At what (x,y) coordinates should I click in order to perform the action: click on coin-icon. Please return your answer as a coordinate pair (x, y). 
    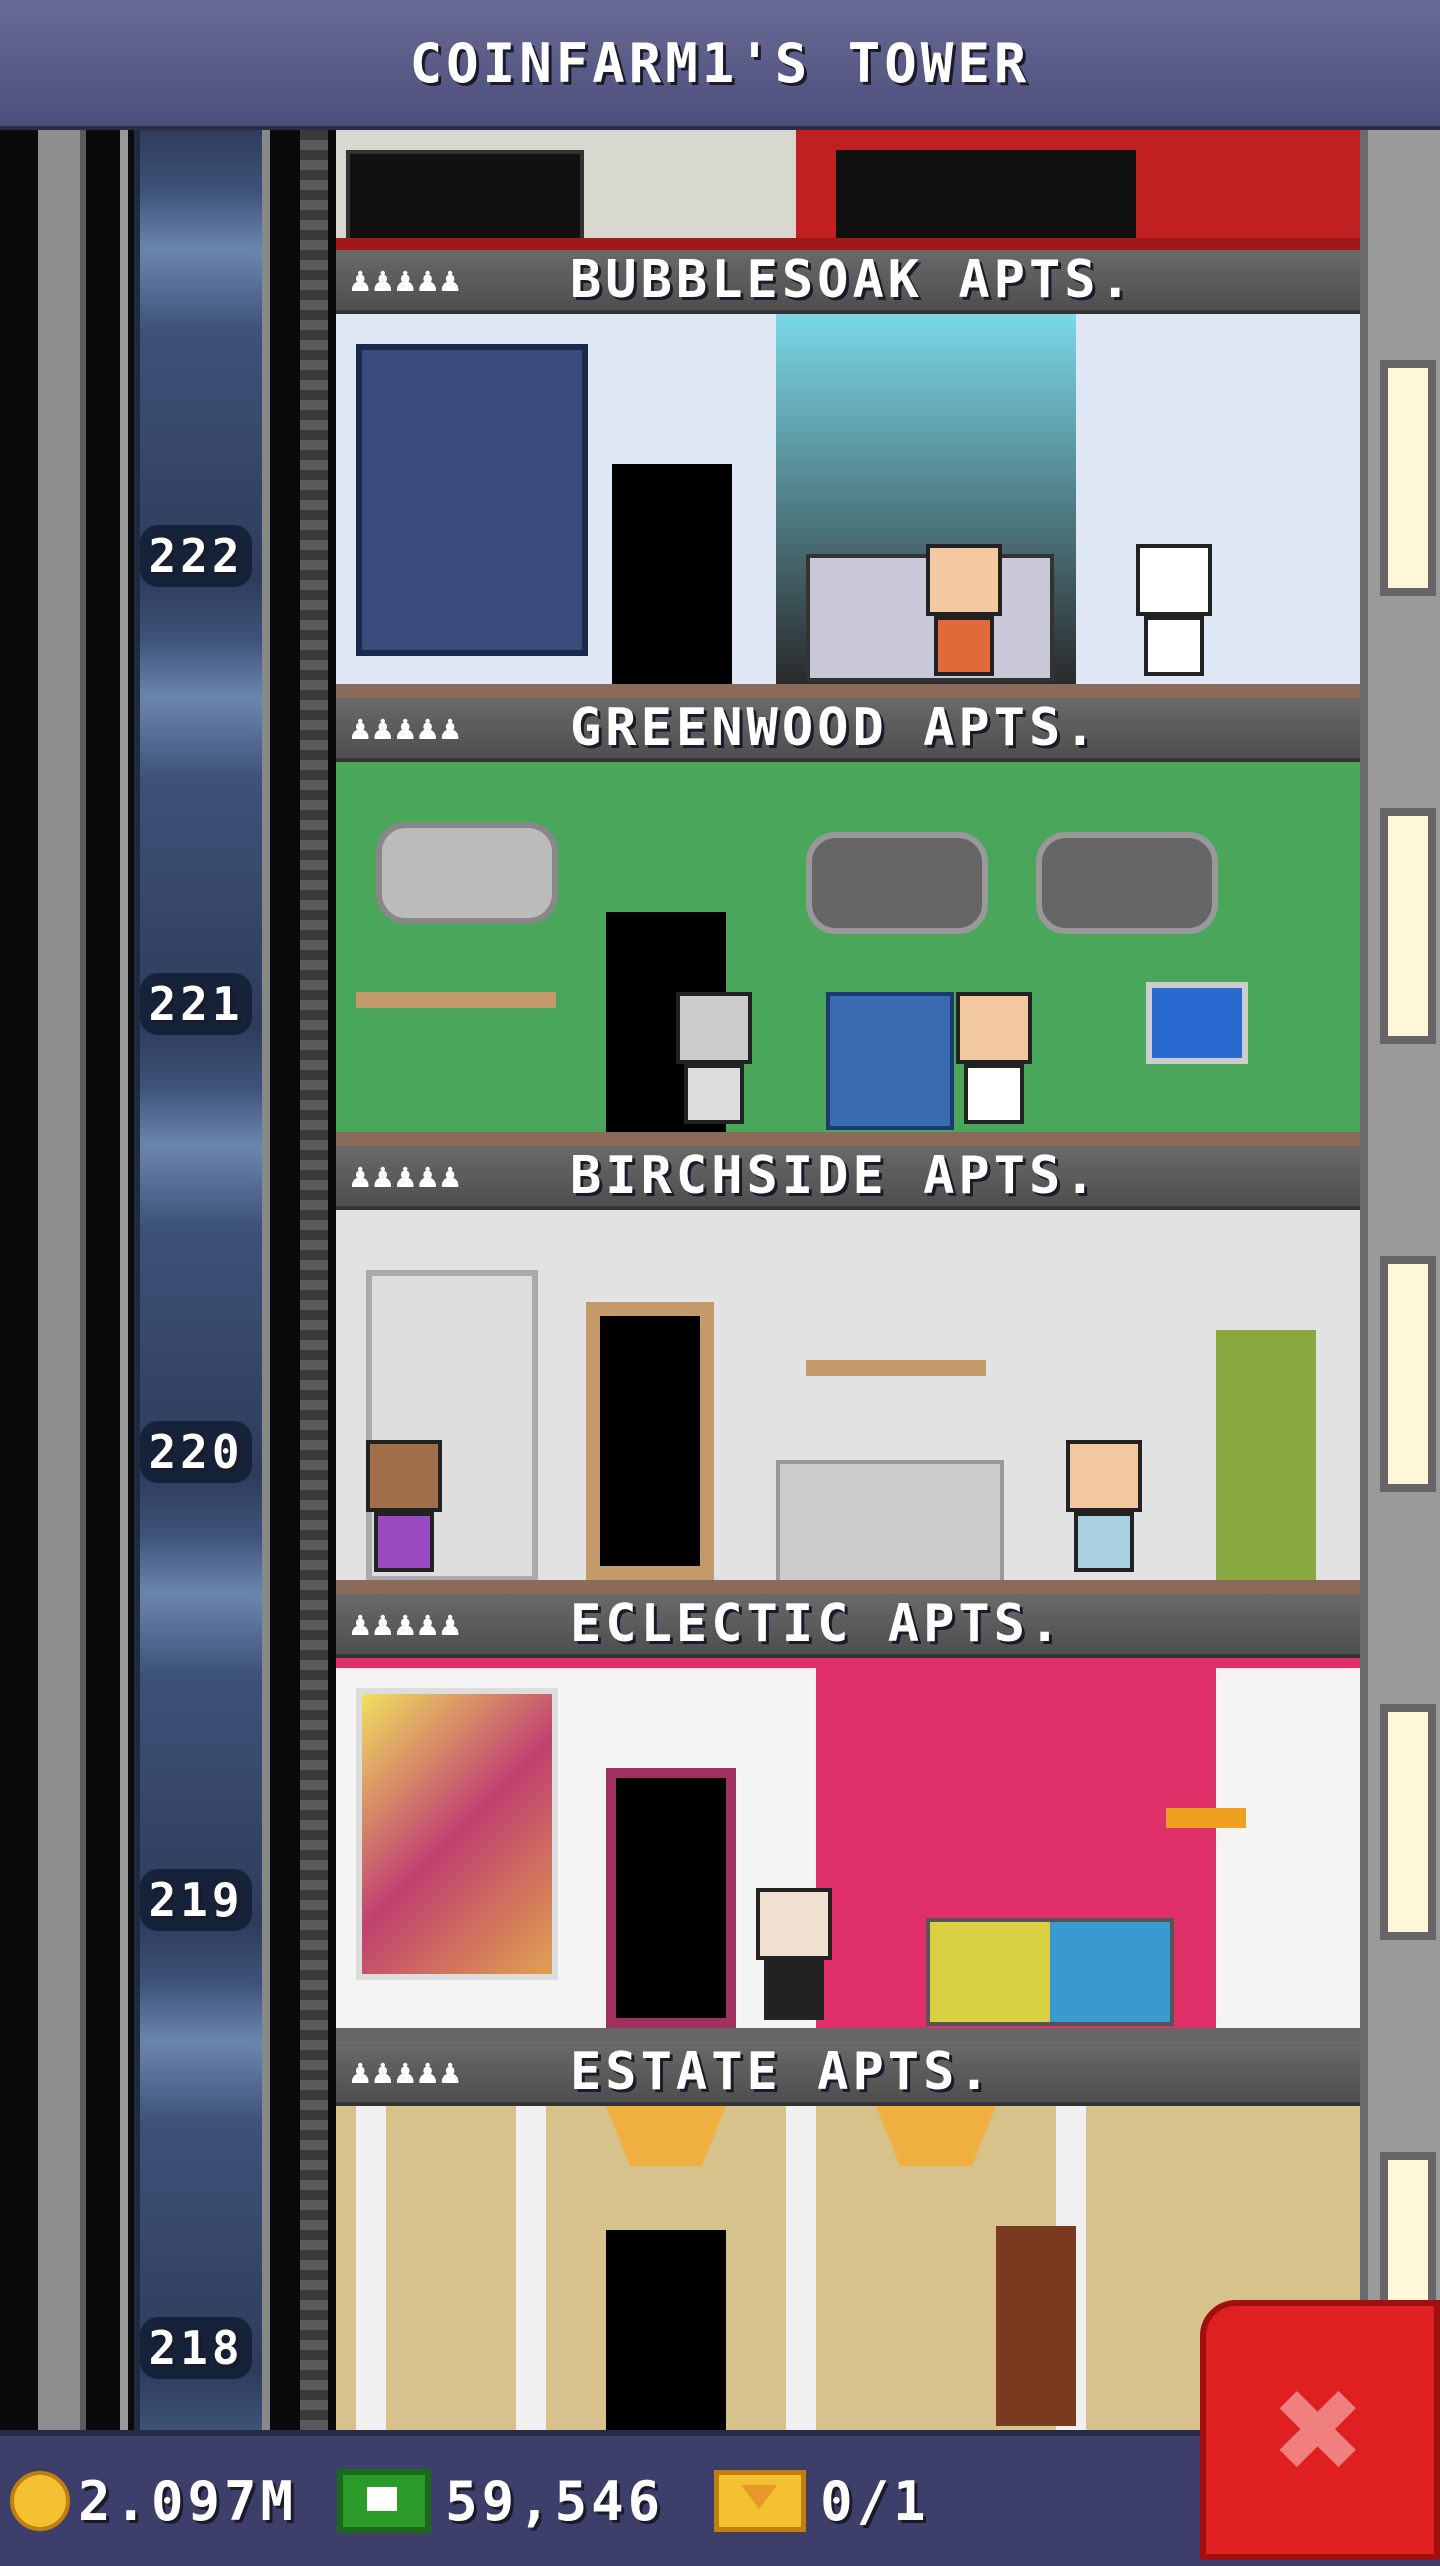
    Looking at the image, I should click on (40, 2501).